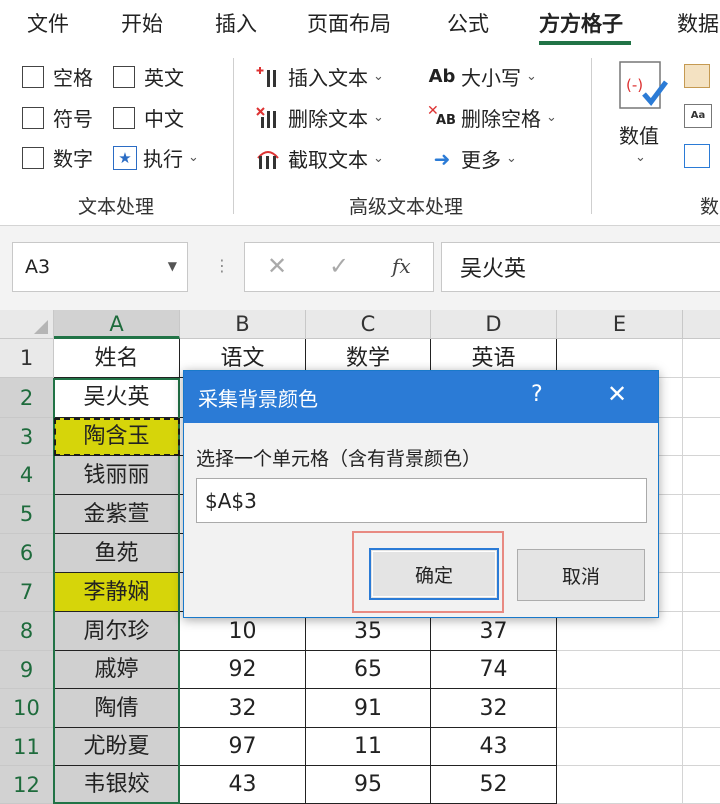 The width and height of the screenshot is (720, 804). I want to click on tab-insert: 插入, so click(236, 23).